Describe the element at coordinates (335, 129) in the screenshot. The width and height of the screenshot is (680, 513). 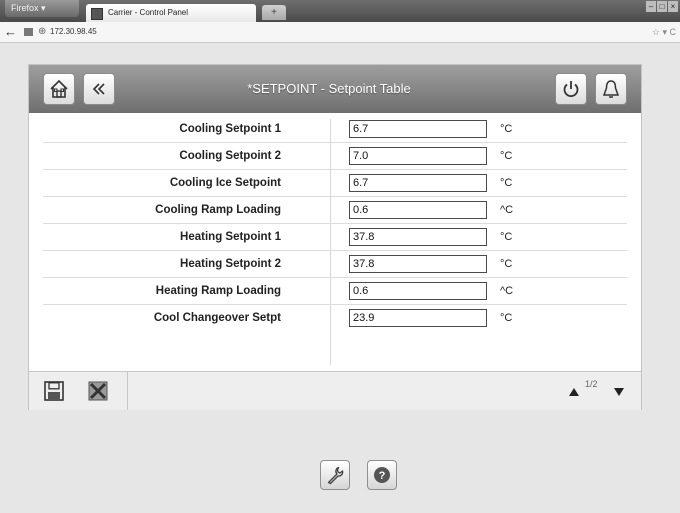
I see `table-row: Cooling Setpoint 1 °C` at that location.